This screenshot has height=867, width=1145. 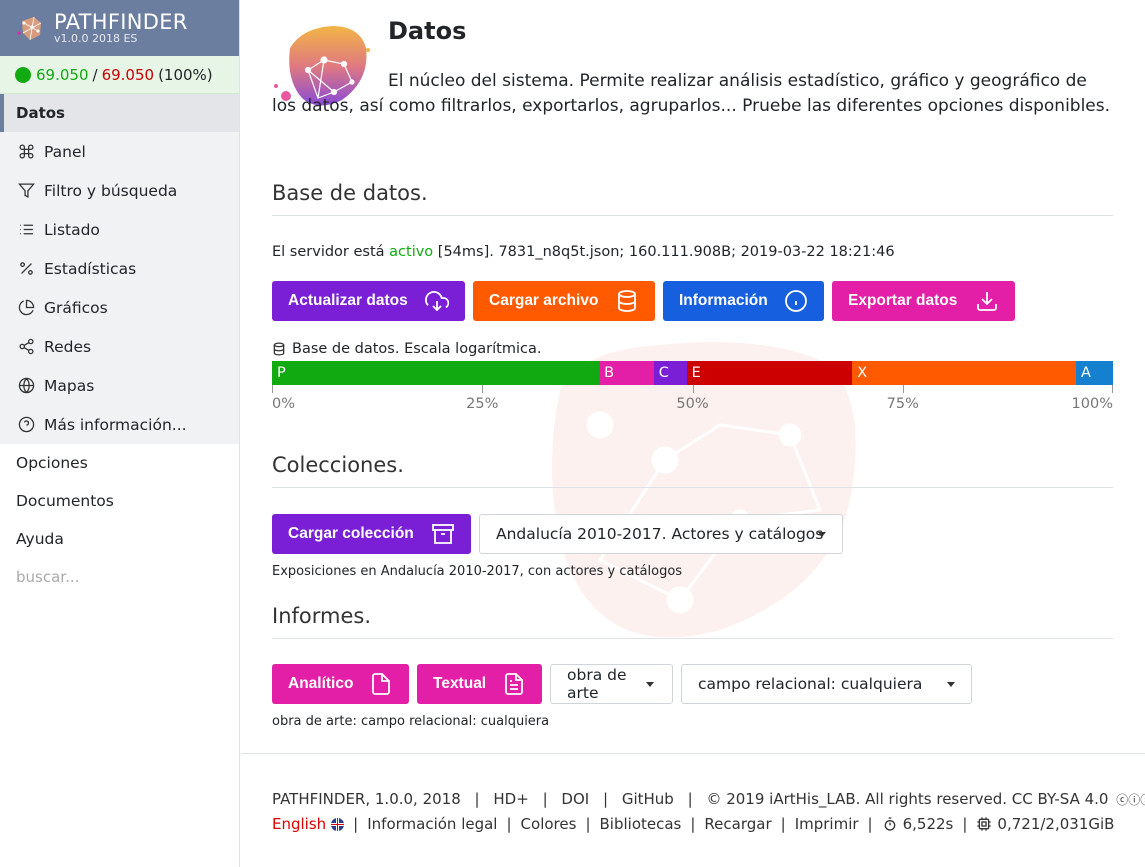 What do you see at coordinates (69, 385) in the screenshot?
I see `sidebar-item-label: Mapas` at bounding box center [69, 385].